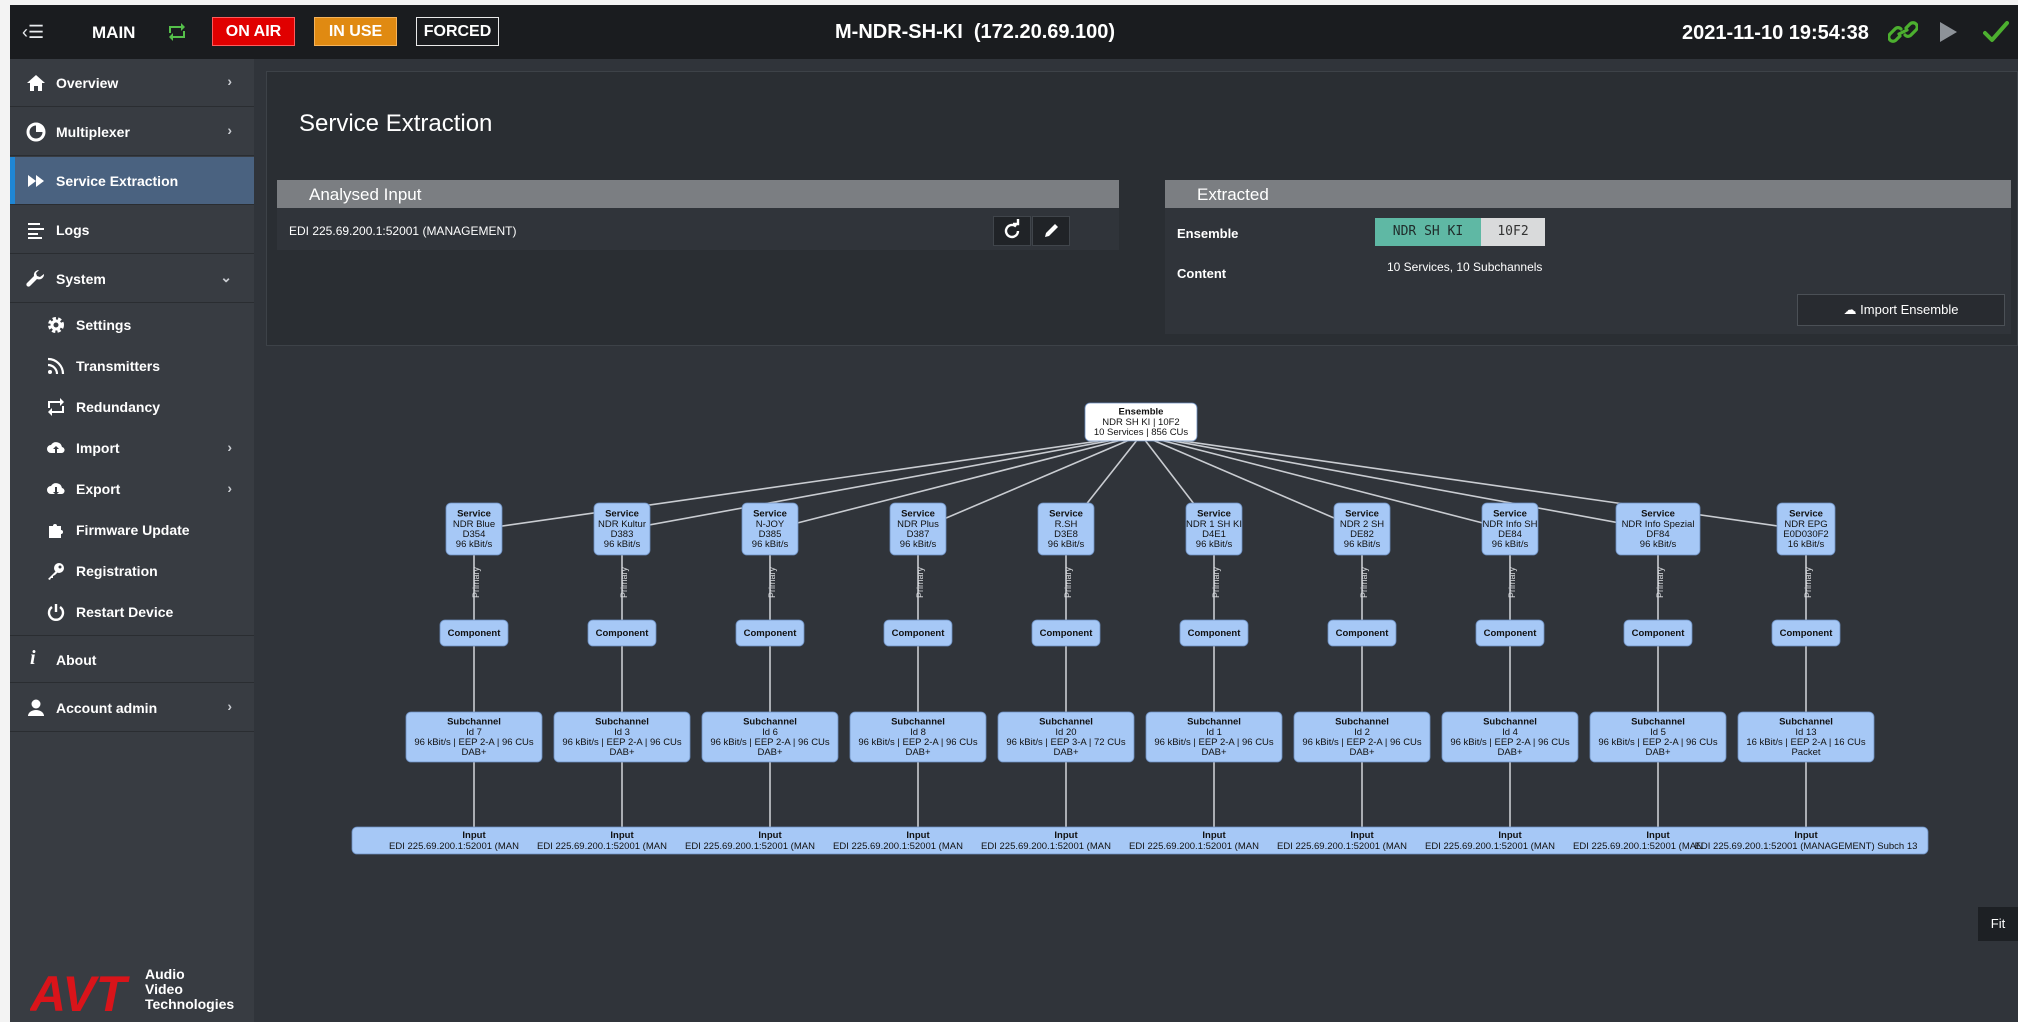 The height and width of the screenshot is (1022, 2018). What do you see at coordinates (474, 529) in the screenshot?
I see `service-node: ServiceNDR BlueD35496 kBit/s` at bounding box center [474, 529].